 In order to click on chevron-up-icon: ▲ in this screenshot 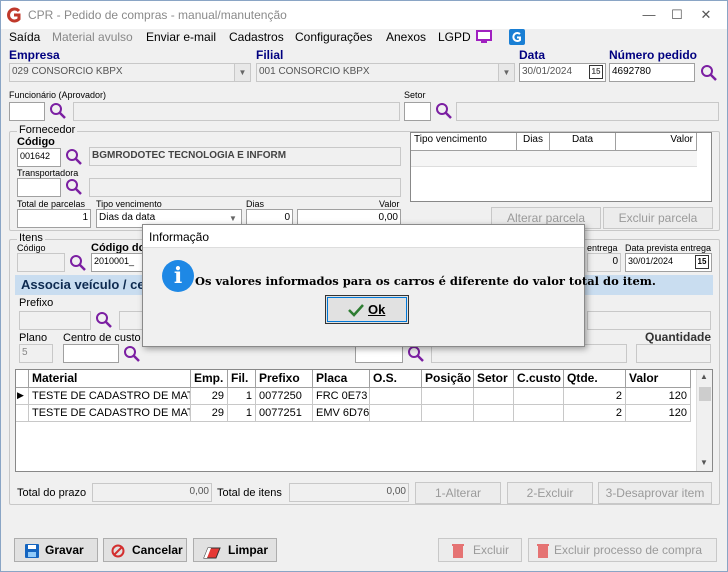, I will do `click(704, 376)`.